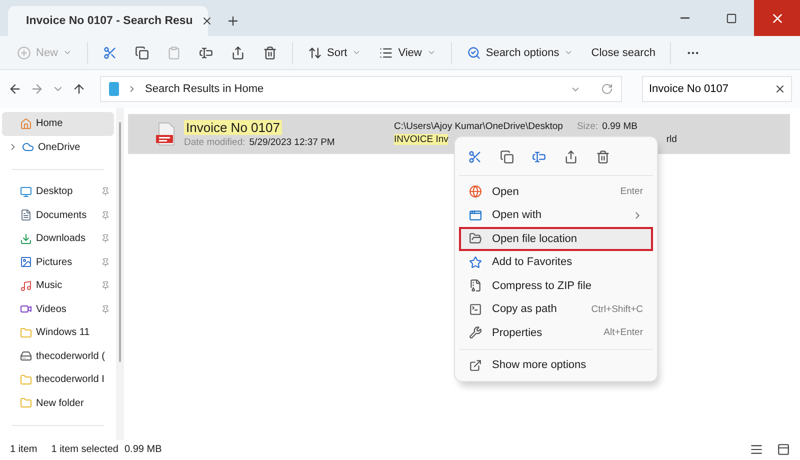  I want to click on details-view-button, so click(756, 449).